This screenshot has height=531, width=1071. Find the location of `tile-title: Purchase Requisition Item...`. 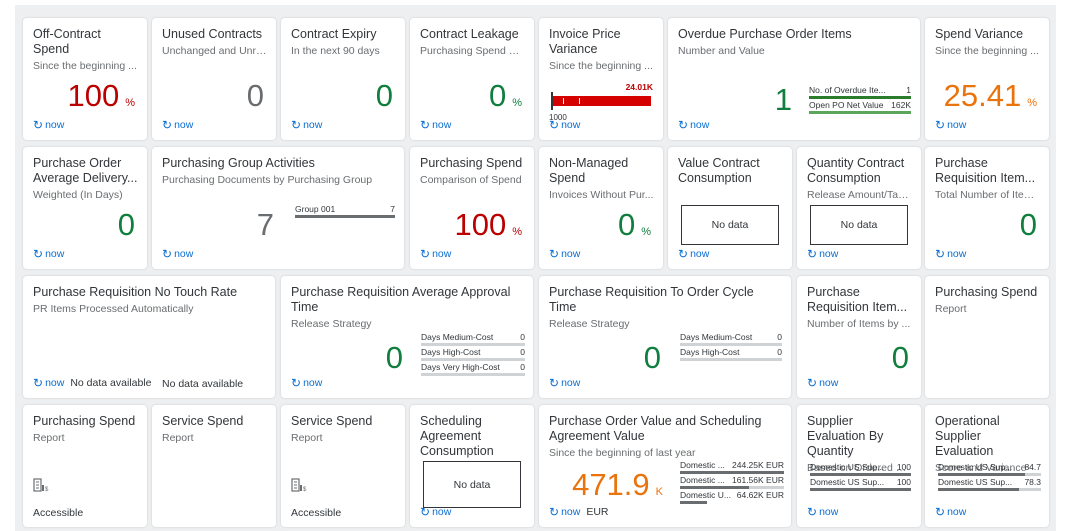

tile-title: Purchase Requisition Item... is located at coordinates (857, 299).